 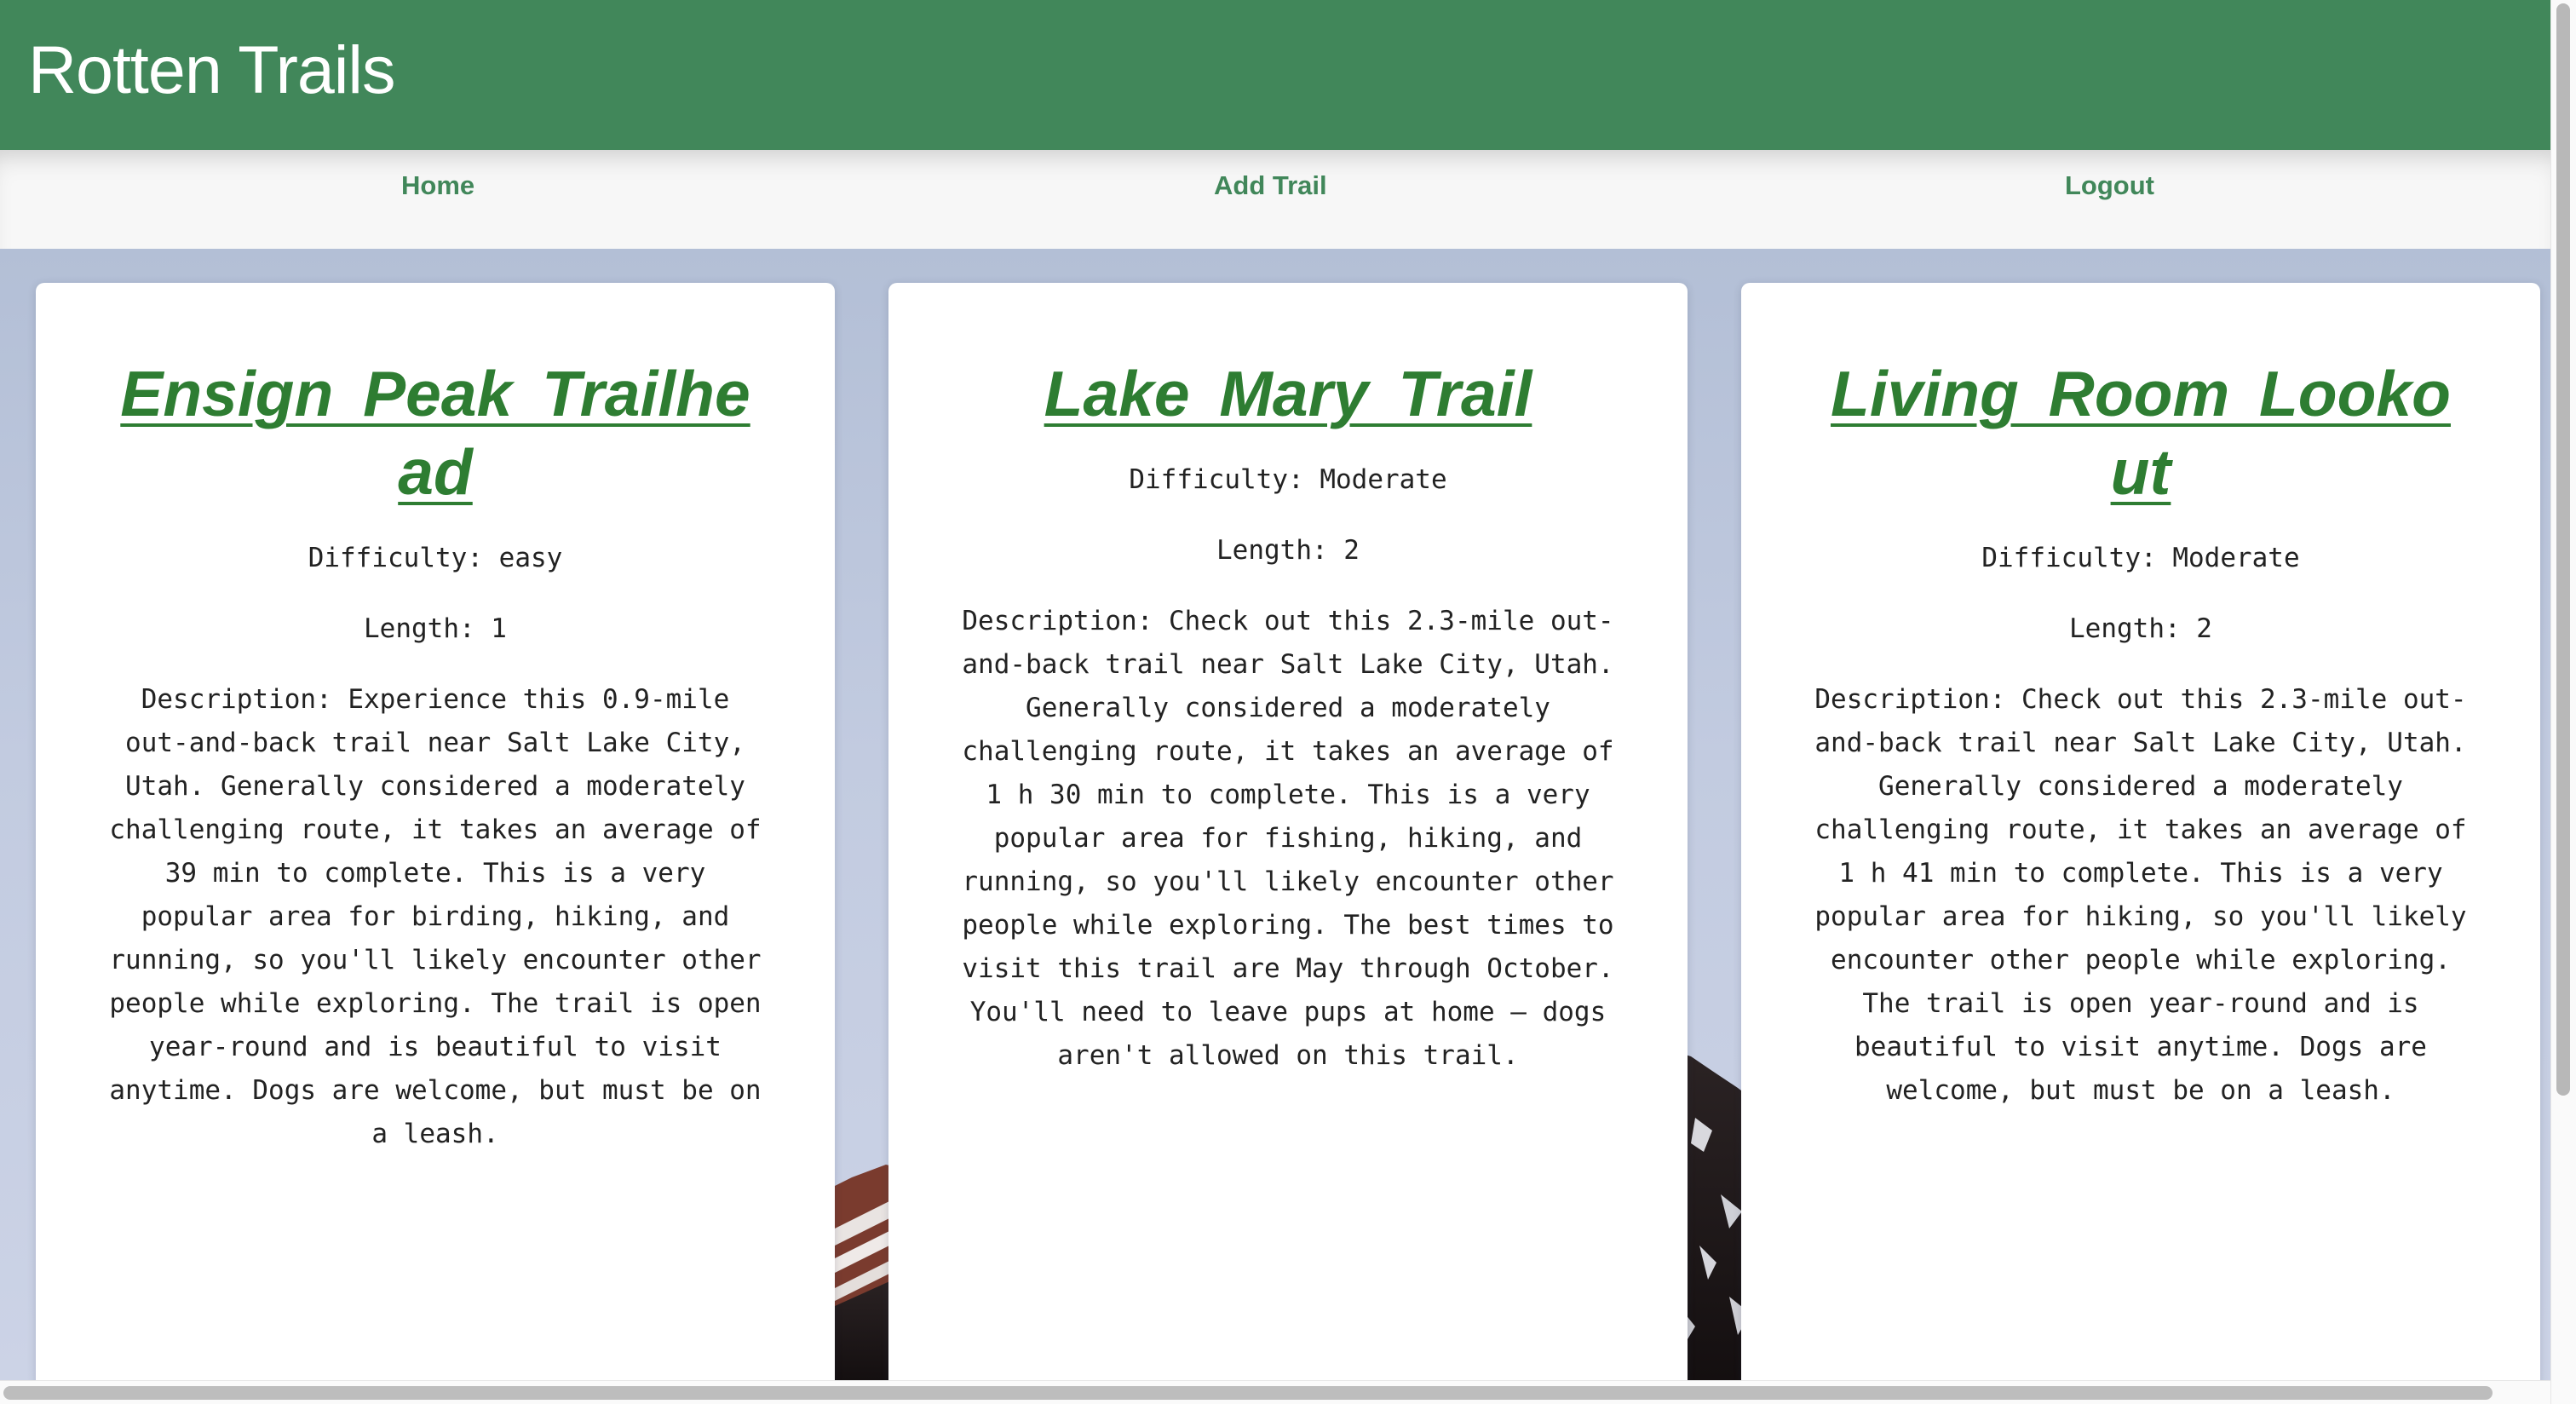 I want to click on trail-length: Length: 1, so click(x=436, y=628).